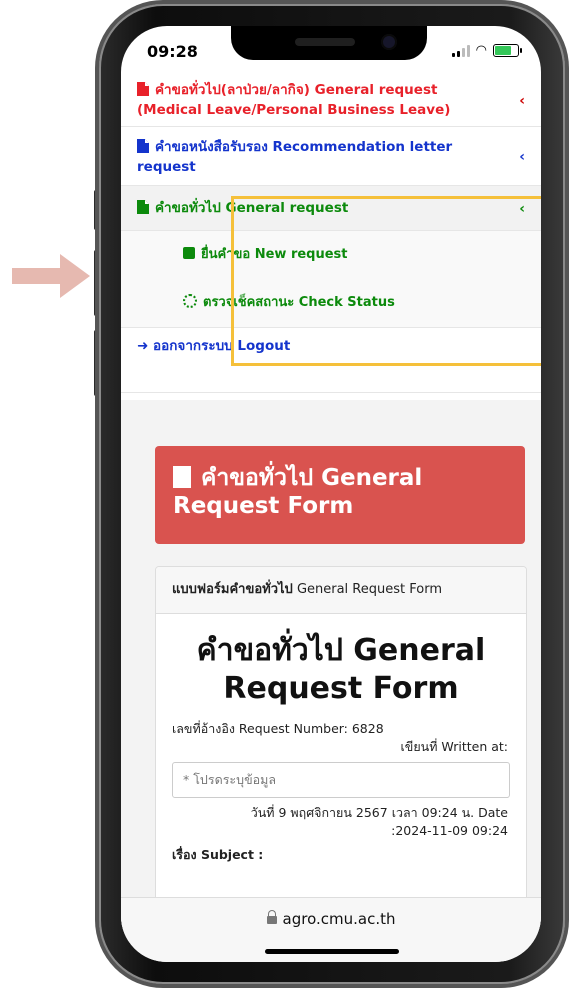  Describe the element at coordinates (369, 589) in the screenshot. I see `card-header-text: General Request Form` at that location.